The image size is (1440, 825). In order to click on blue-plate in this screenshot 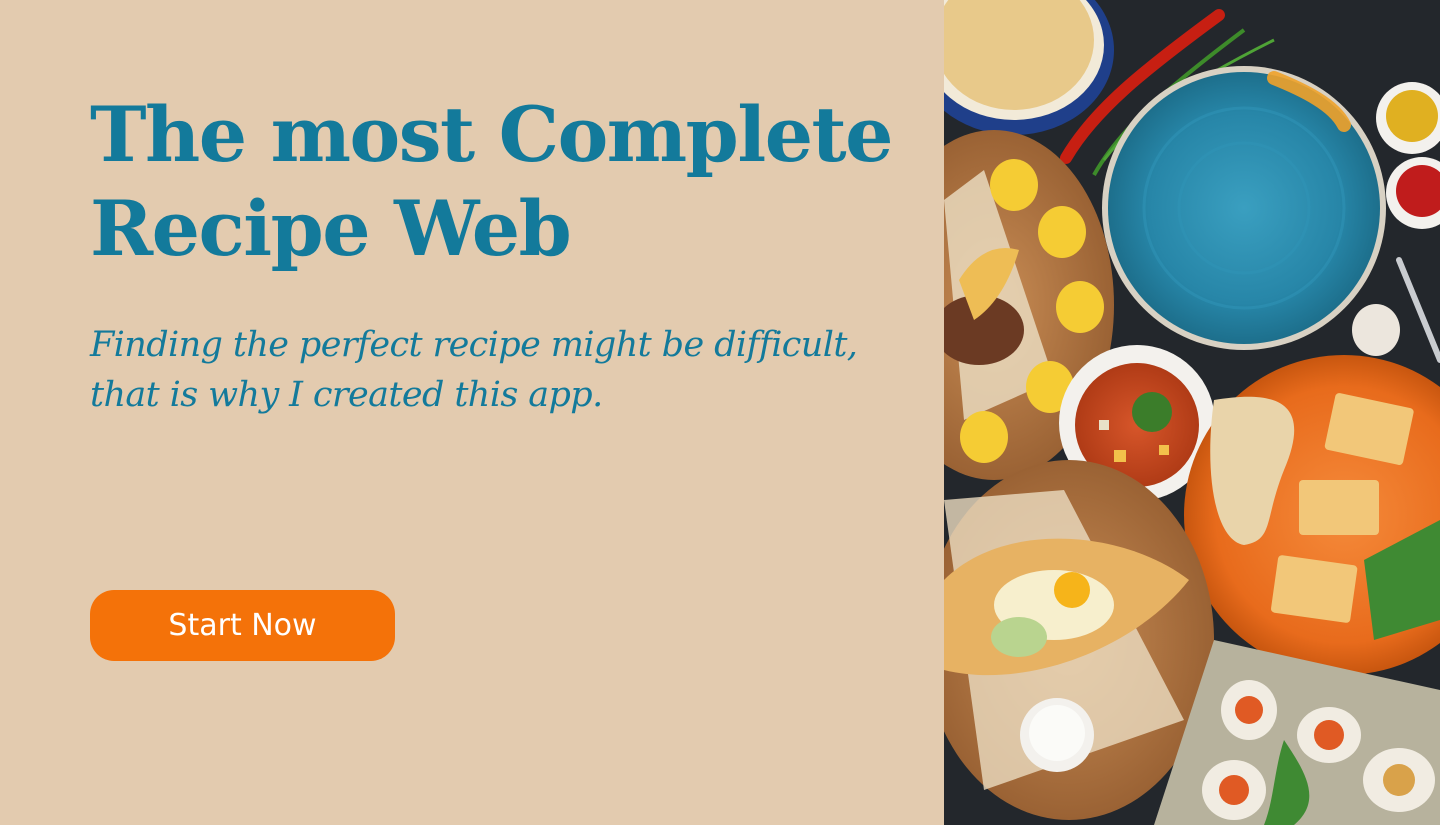, I will do `click(1244, 208)`.